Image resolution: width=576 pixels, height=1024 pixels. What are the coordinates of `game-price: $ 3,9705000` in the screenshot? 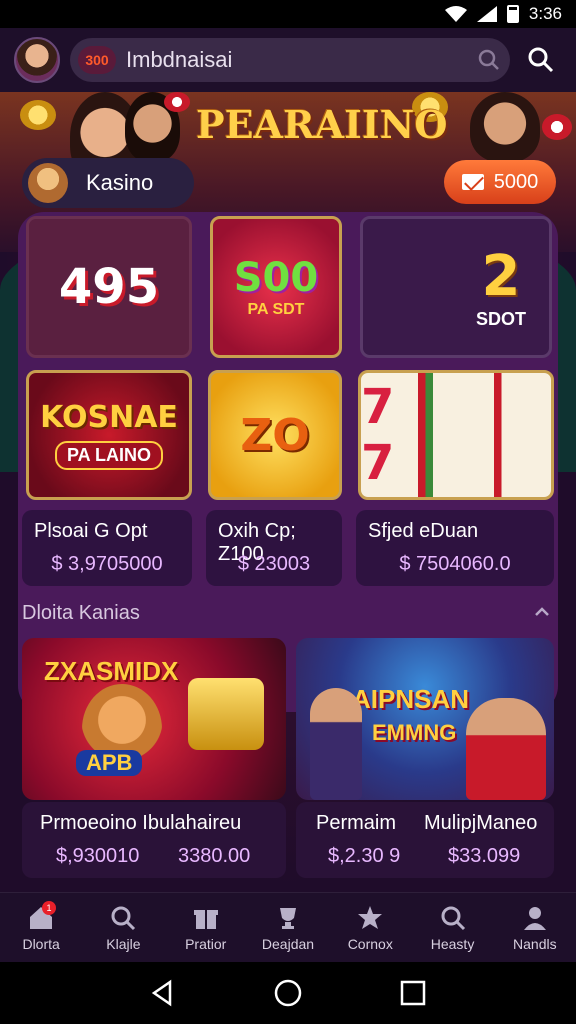 It's located at (107, 564).